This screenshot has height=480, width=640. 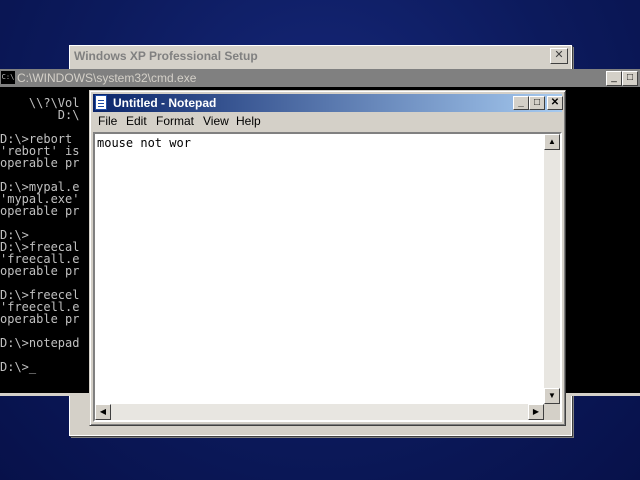 What do you see at coordinates (40, 115) in the screenshot?
I see `console-line: D:\` at bounding box center [40, 115].